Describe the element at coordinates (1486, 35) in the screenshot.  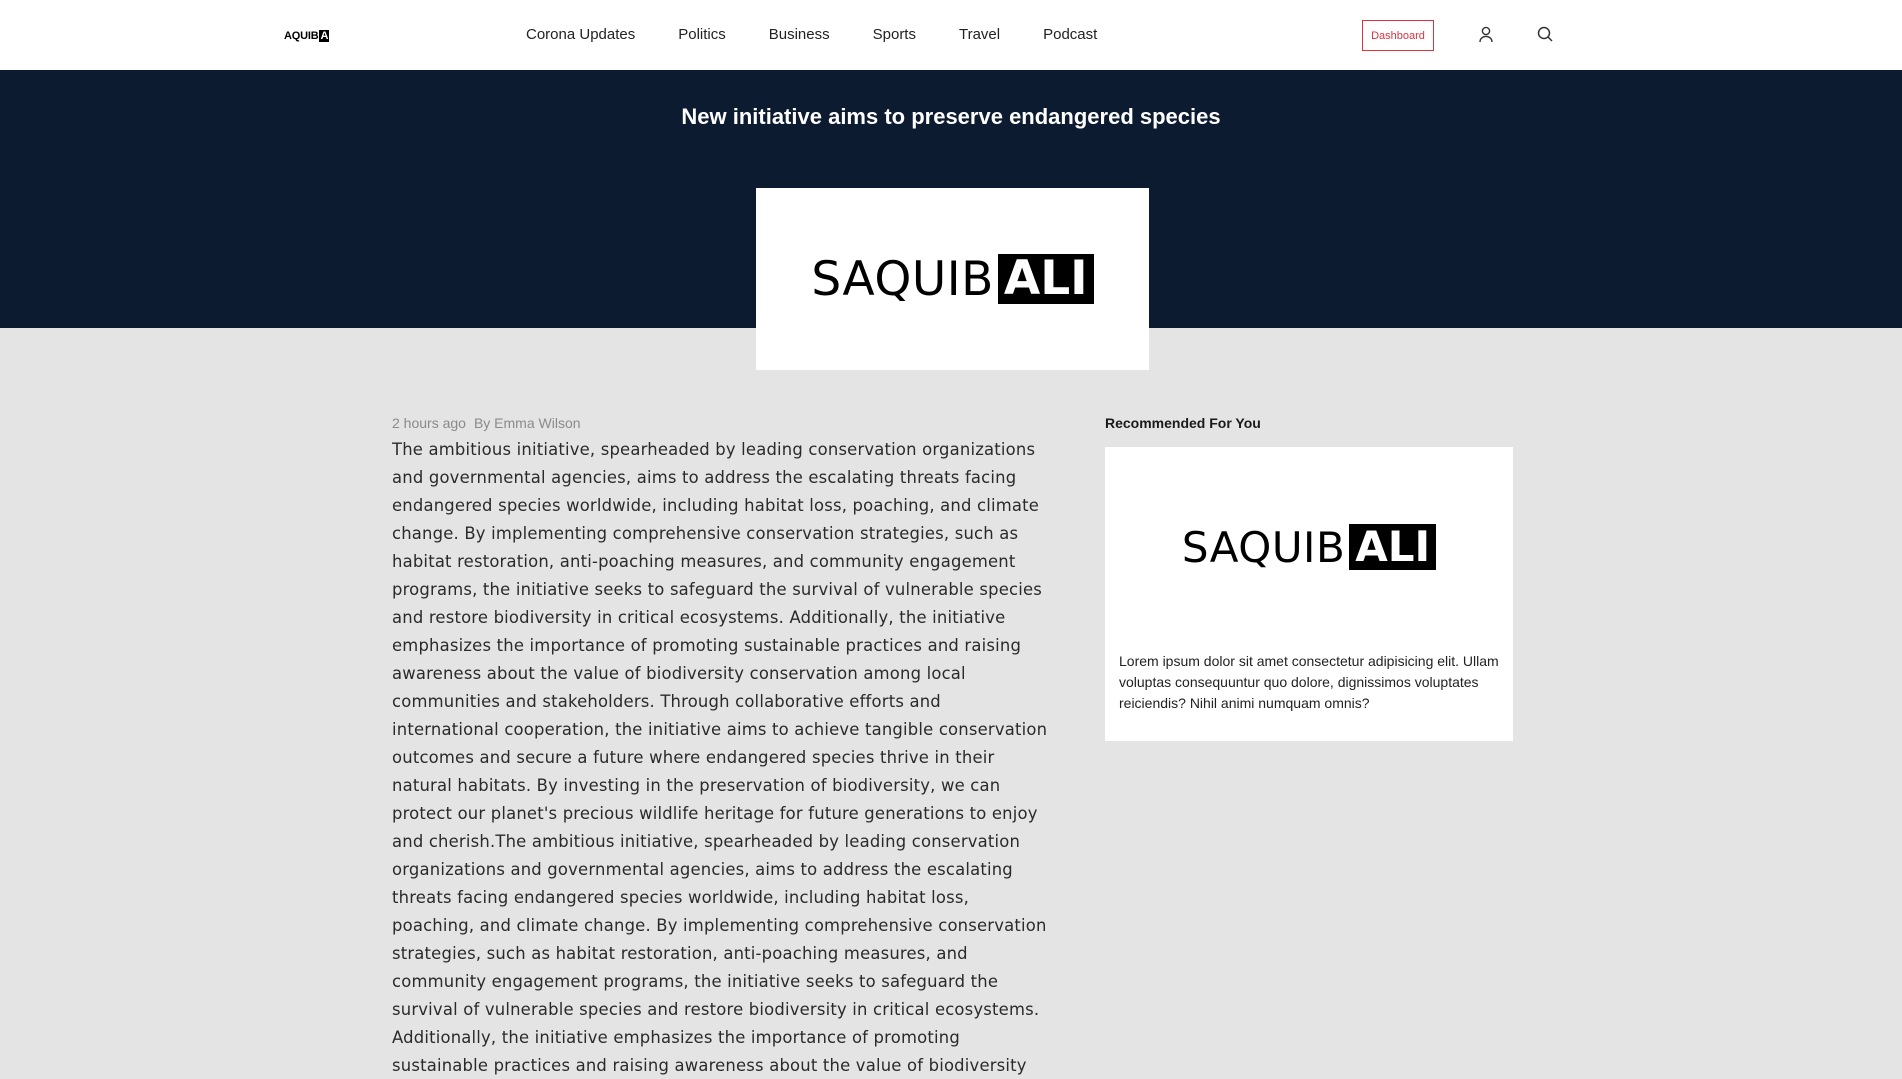
I see `user-icon` at that location.